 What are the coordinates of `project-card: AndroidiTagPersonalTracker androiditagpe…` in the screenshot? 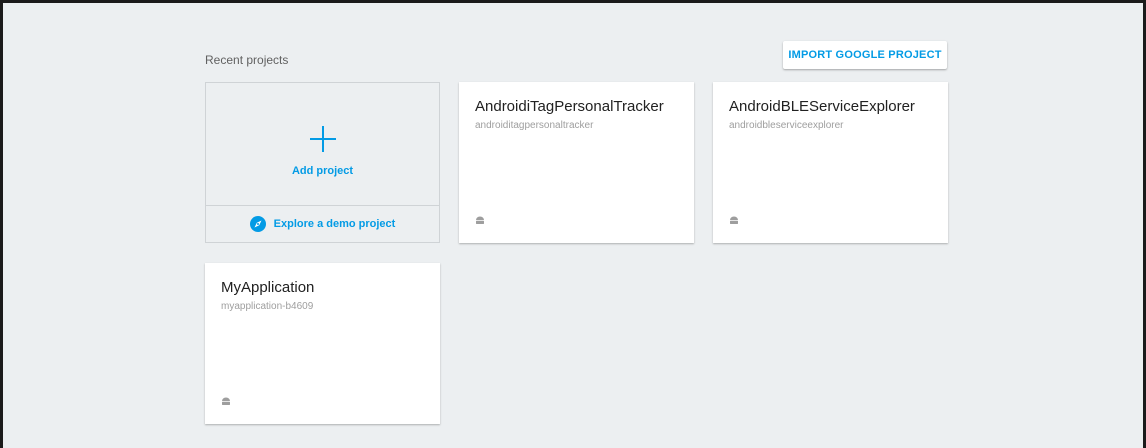 It's located at (576, 162).